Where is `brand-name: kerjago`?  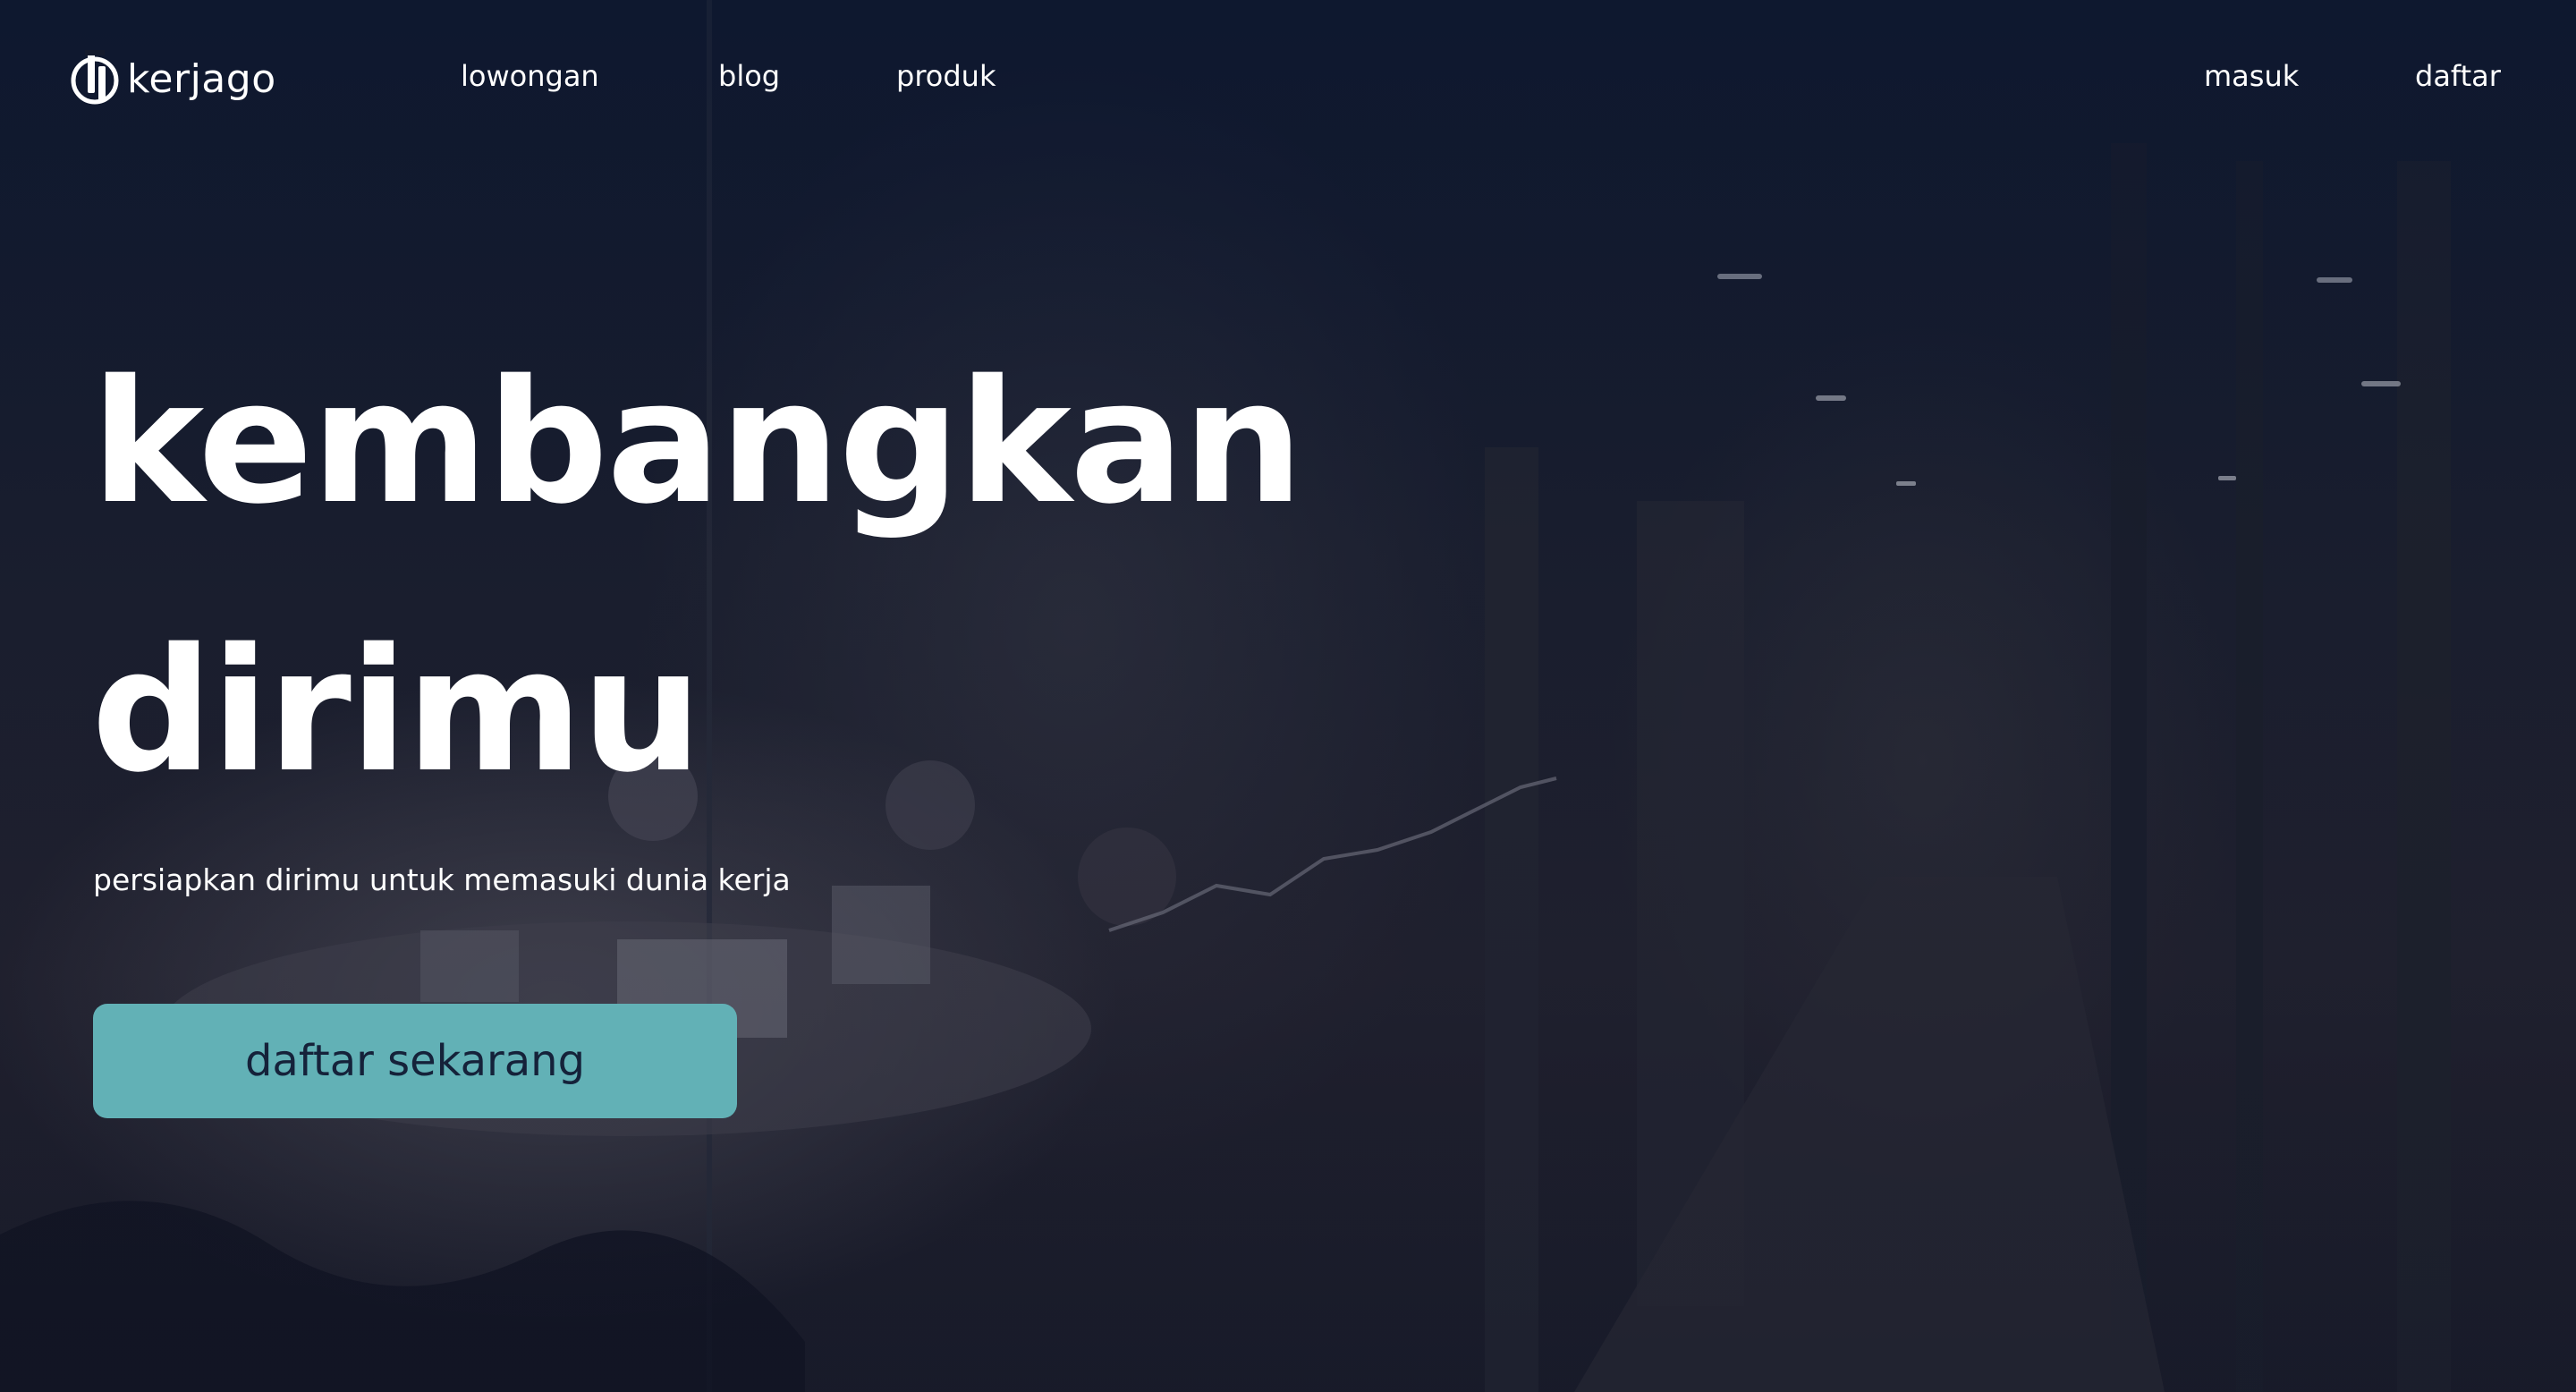 brand-name: kerjago is located at coordinates (201, 78).